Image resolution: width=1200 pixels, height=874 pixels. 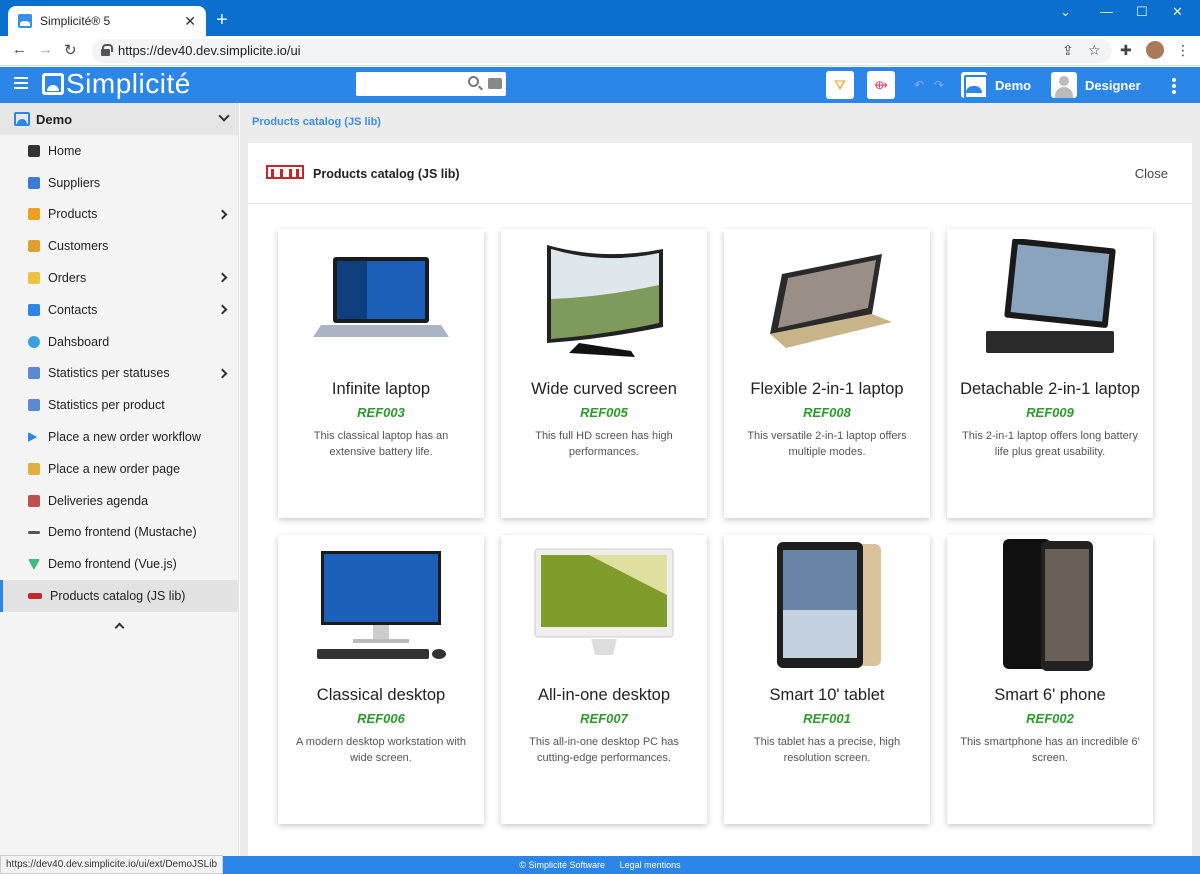 I want to click on home-icon, so click(x=34, y=150).